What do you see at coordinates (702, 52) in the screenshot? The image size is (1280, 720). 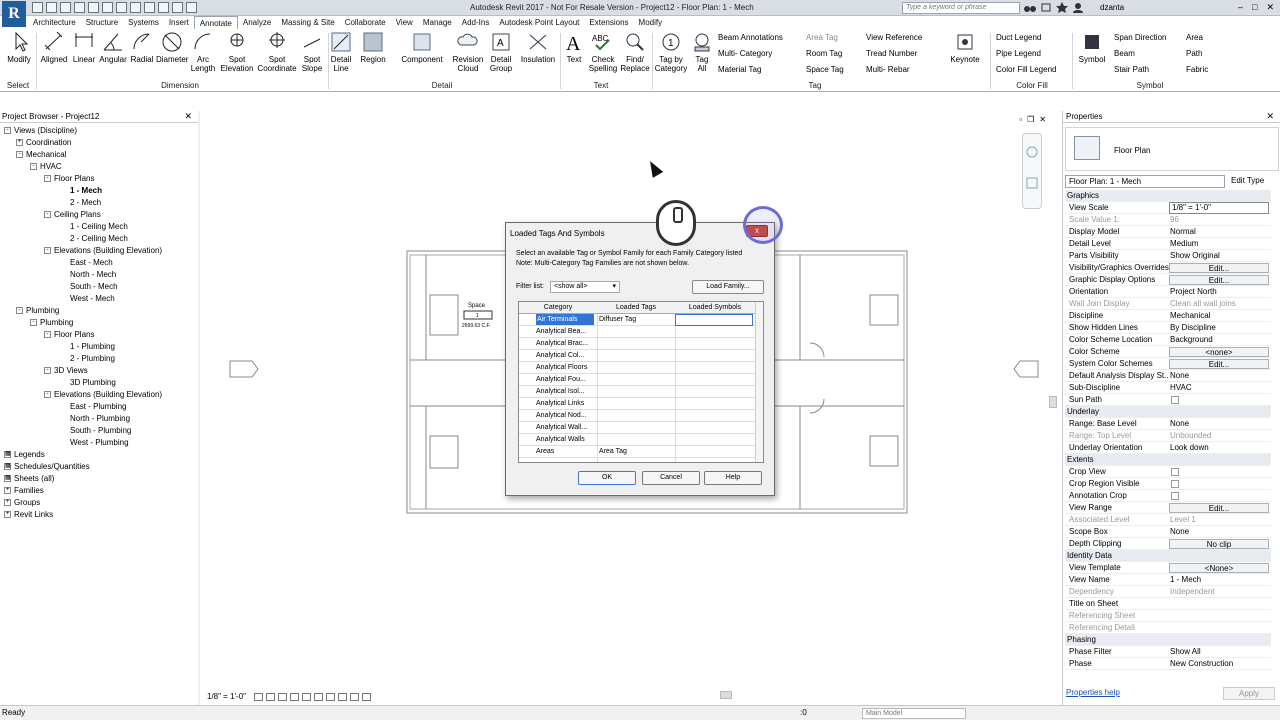 I see `tag-all-button: Tag All` at bounding box center [702, 52].